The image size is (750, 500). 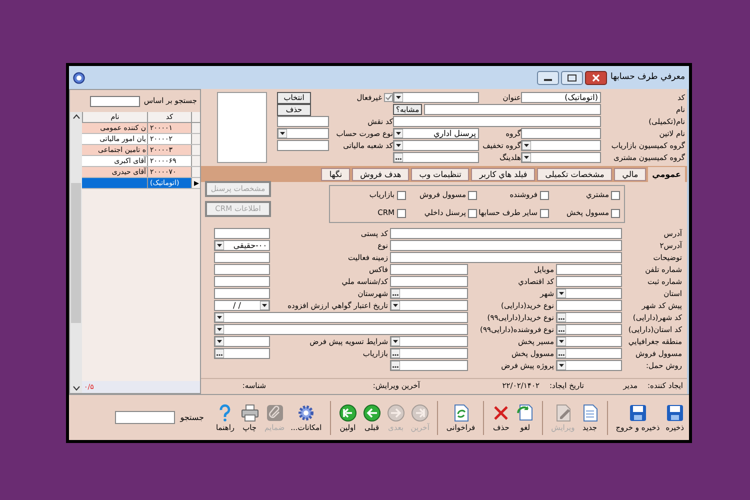 What do you see at coordinates (79, 78) in the screenshot?
I see `app-icon` at bounding box center [79, 78].